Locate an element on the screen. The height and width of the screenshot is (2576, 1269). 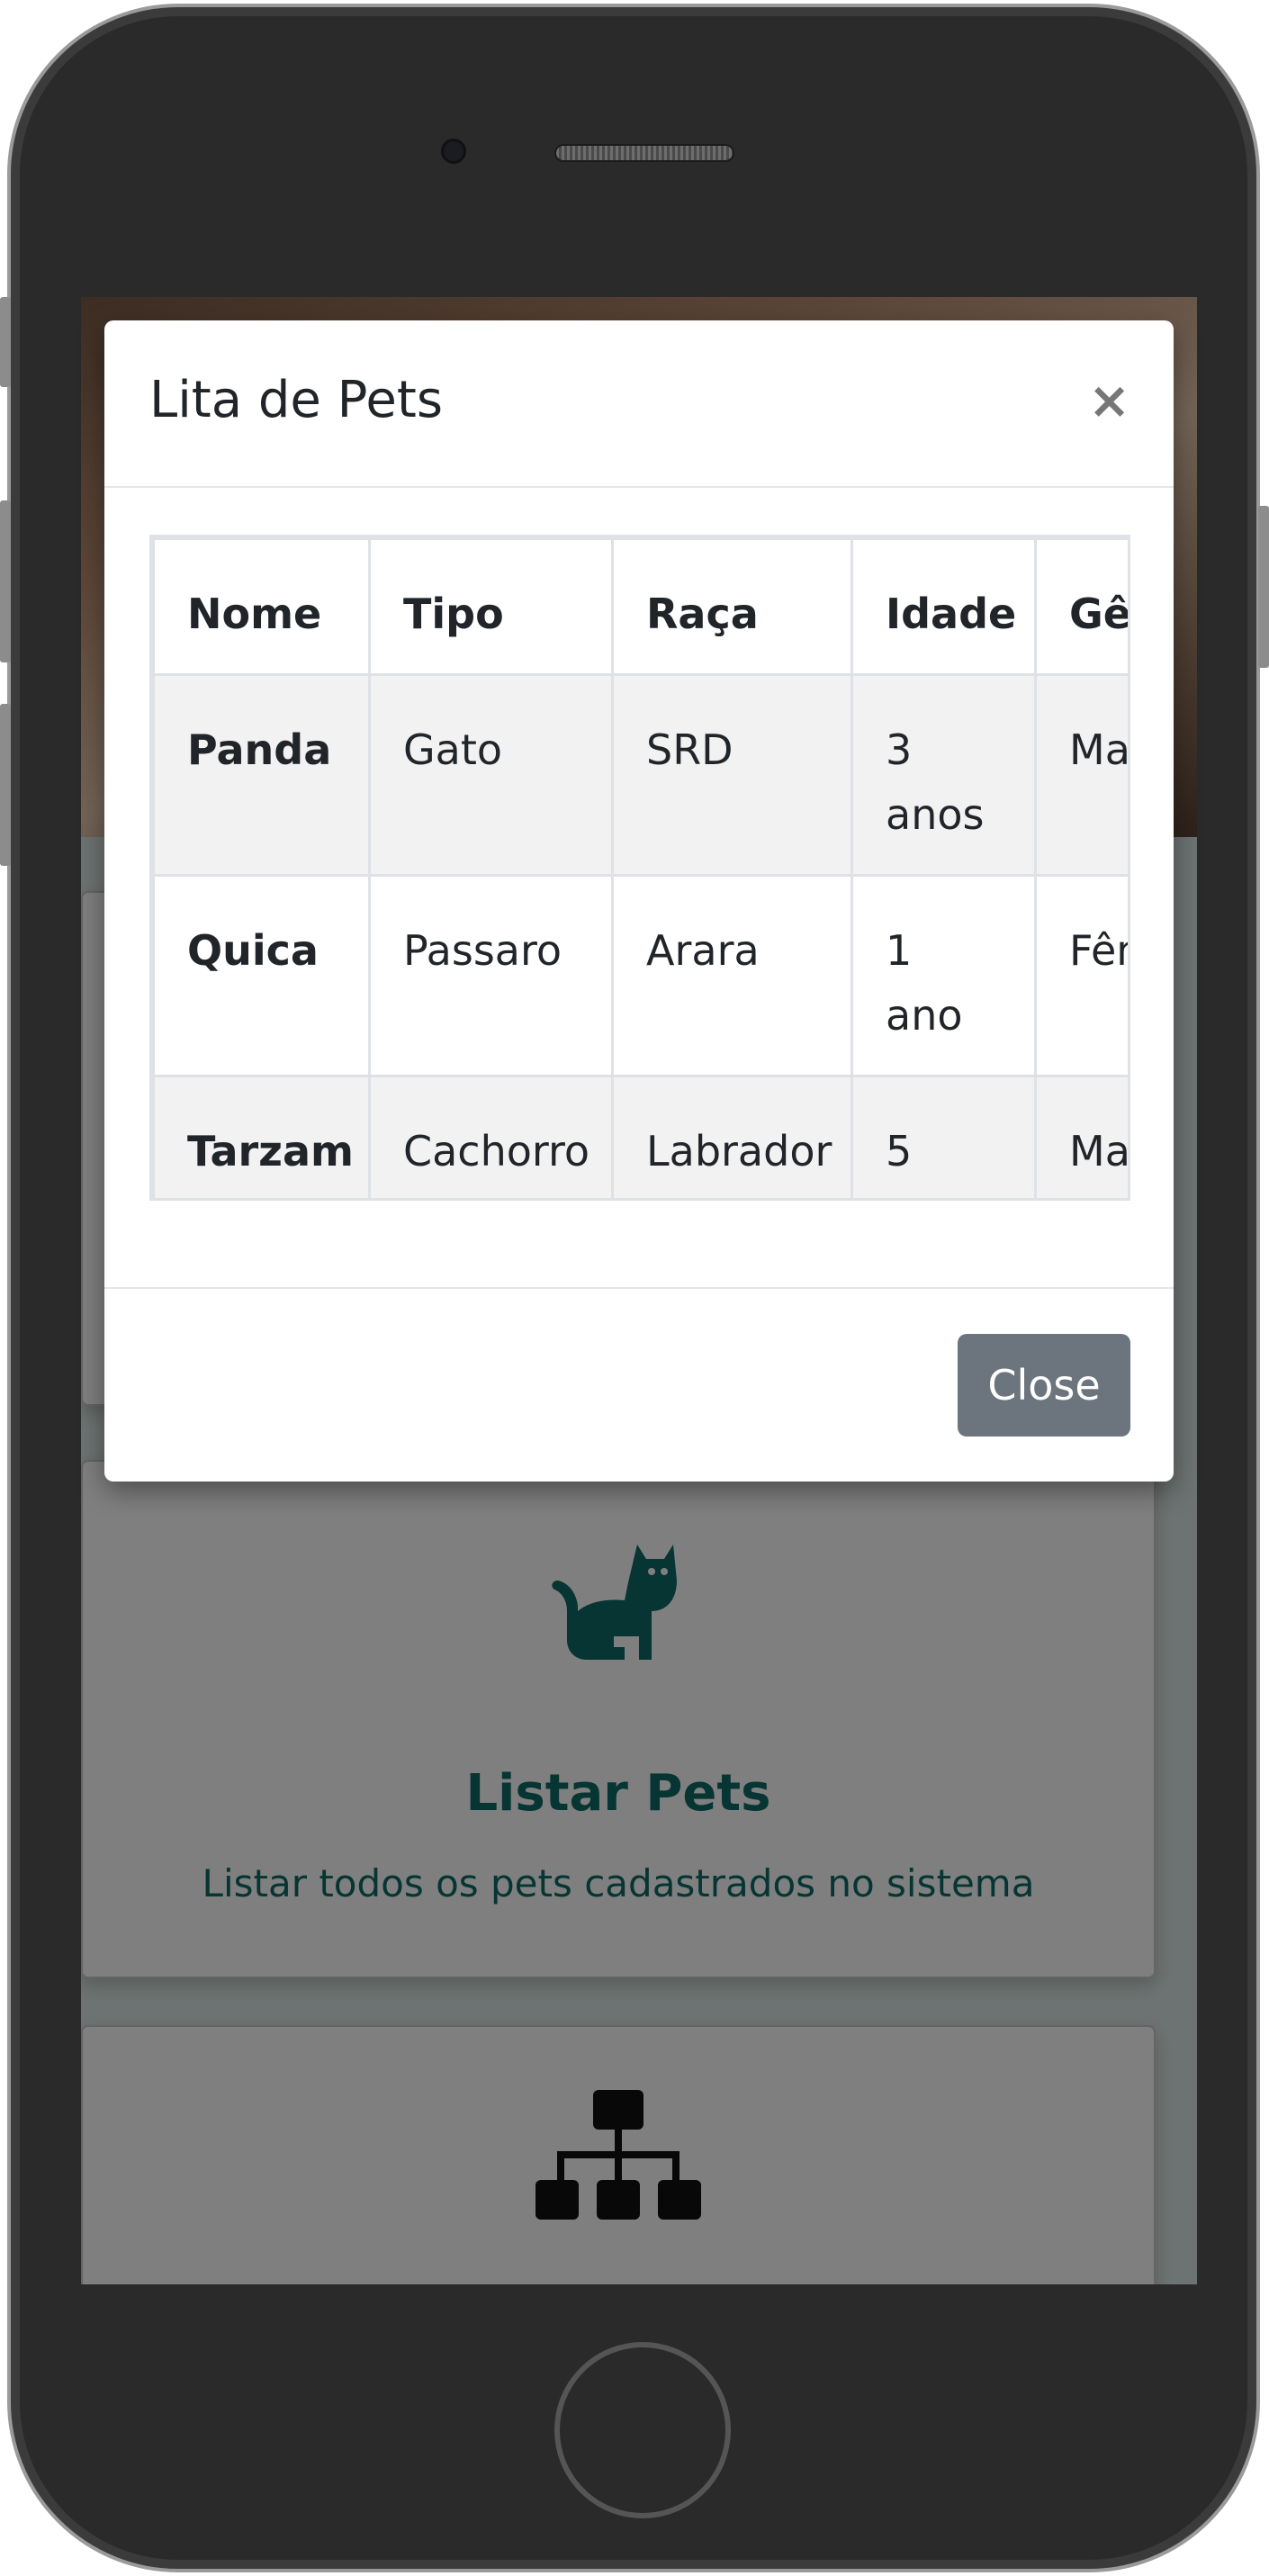
modal-title: Lita de Pets is located at coordinates (296, 400).